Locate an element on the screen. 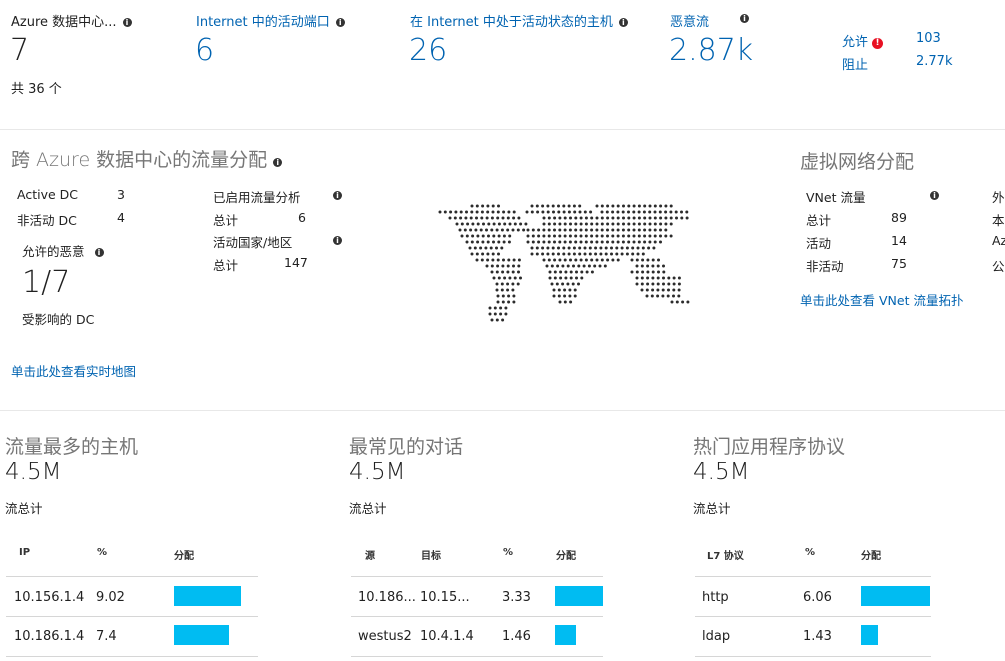 Image resolution: width=1005 pixels, height=661 pixels. internet-hosts-value: 26 is located at coordinates (428, 50).